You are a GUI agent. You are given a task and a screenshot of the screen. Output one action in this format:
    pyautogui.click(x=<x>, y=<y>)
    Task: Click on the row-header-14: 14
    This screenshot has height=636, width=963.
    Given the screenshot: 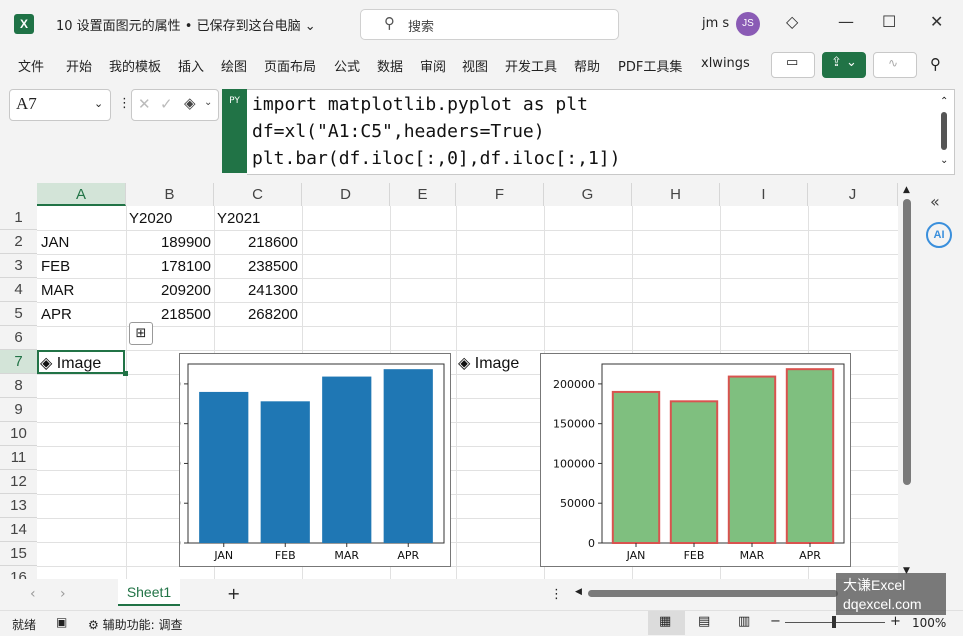 What is the action you would take?
    pyautogui.click(x=18, y=530)
    